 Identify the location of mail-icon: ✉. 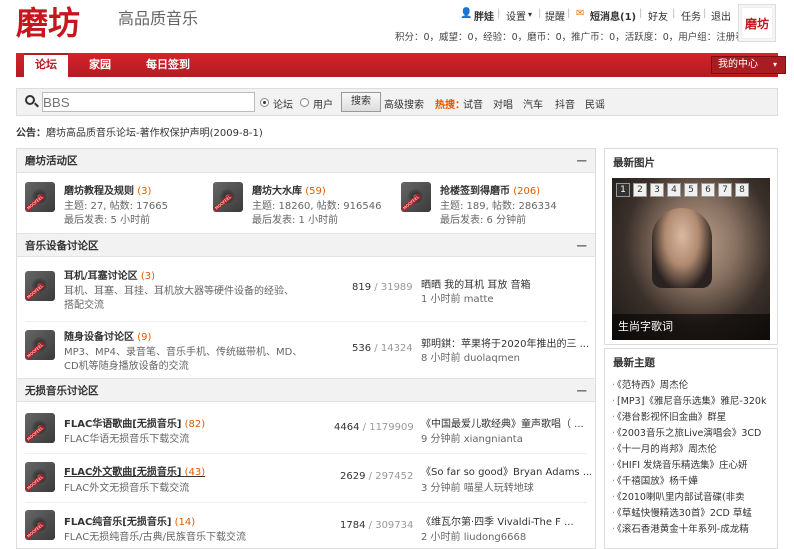
(580, 13).